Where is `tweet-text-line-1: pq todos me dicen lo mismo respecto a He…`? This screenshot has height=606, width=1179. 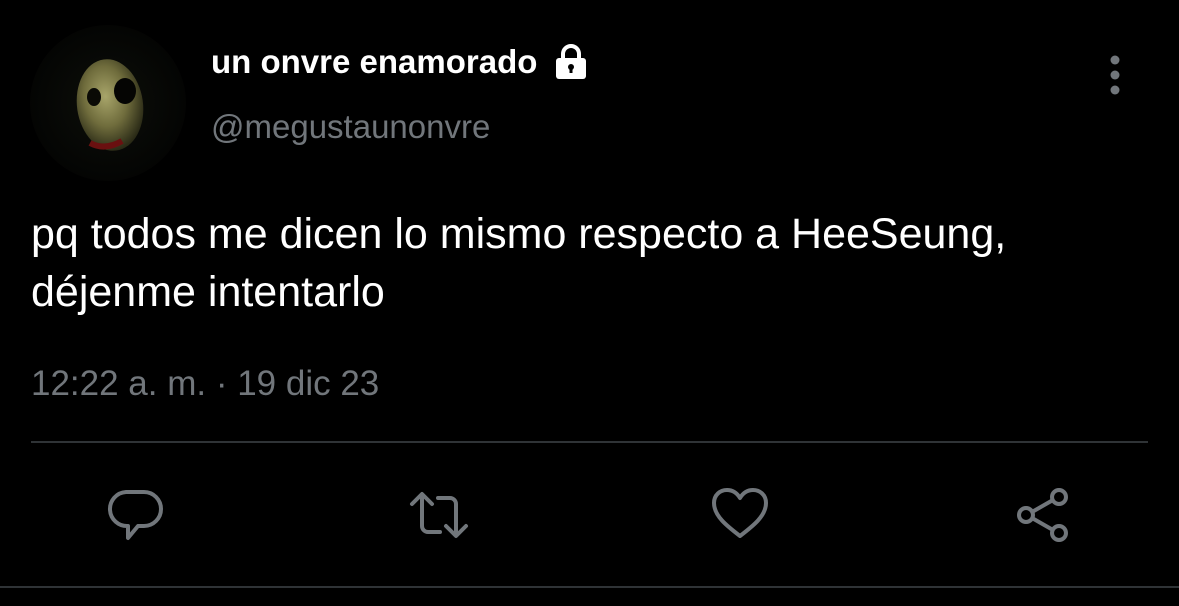 tweet-text-line-1: pq todos me dicen lo mismo respecto a He… is located at coordinates (519, 234).